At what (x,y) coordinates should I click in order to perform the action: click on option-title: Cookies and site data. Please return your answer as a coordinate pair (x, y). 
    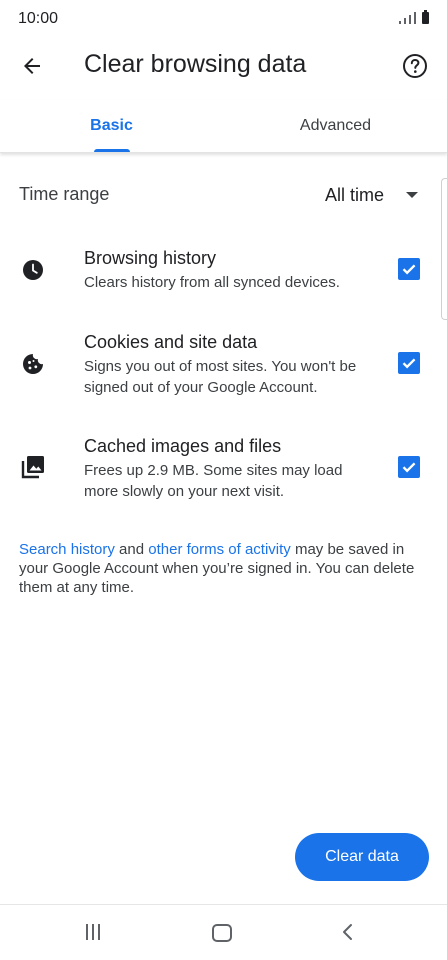
    Looking at the image, I should click on (171, 342).